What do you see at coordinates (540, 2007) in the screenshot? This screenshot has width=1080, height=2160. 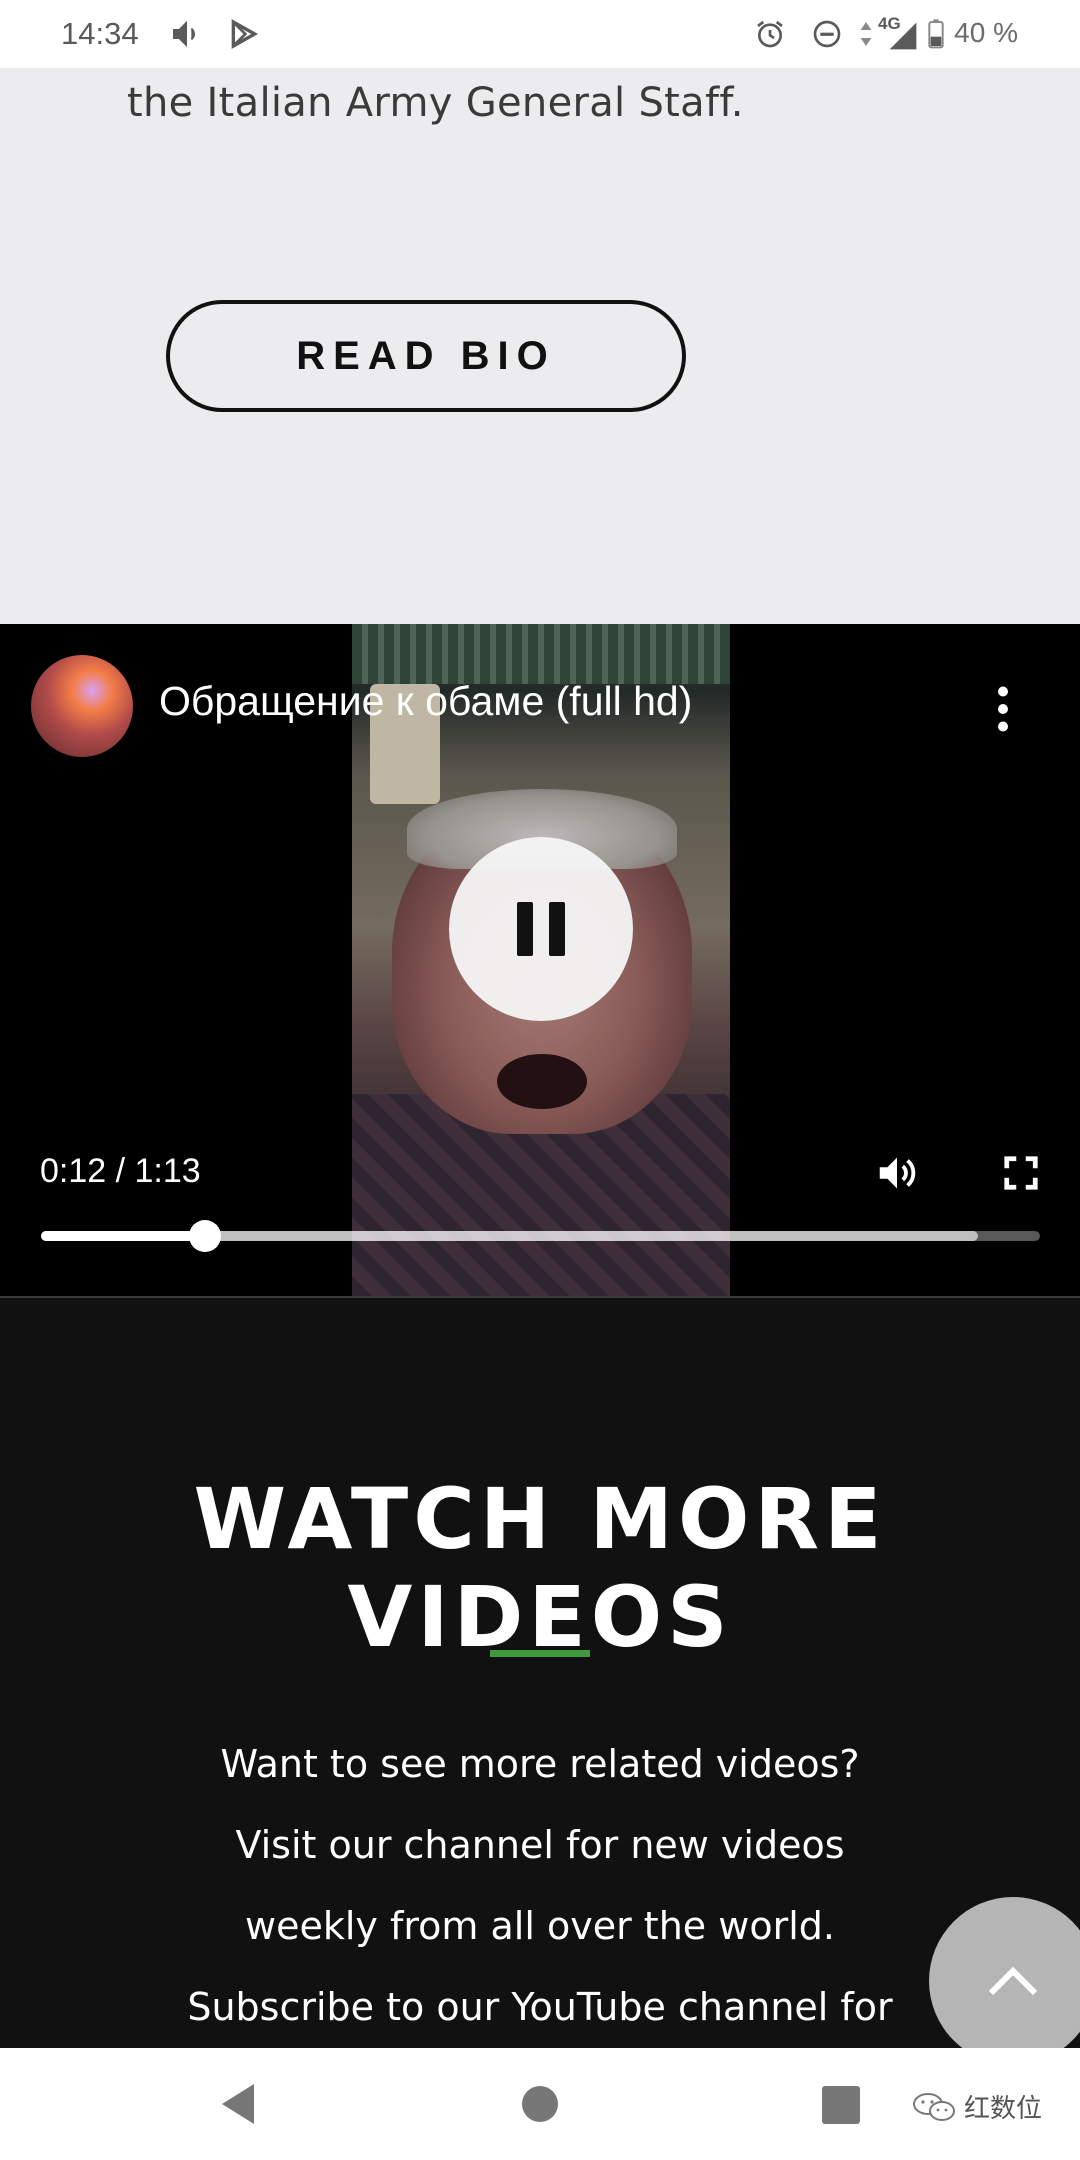 I see `watch-more-line: Subscribe to our YouTube channel for` at bounding box center [540, 2007].